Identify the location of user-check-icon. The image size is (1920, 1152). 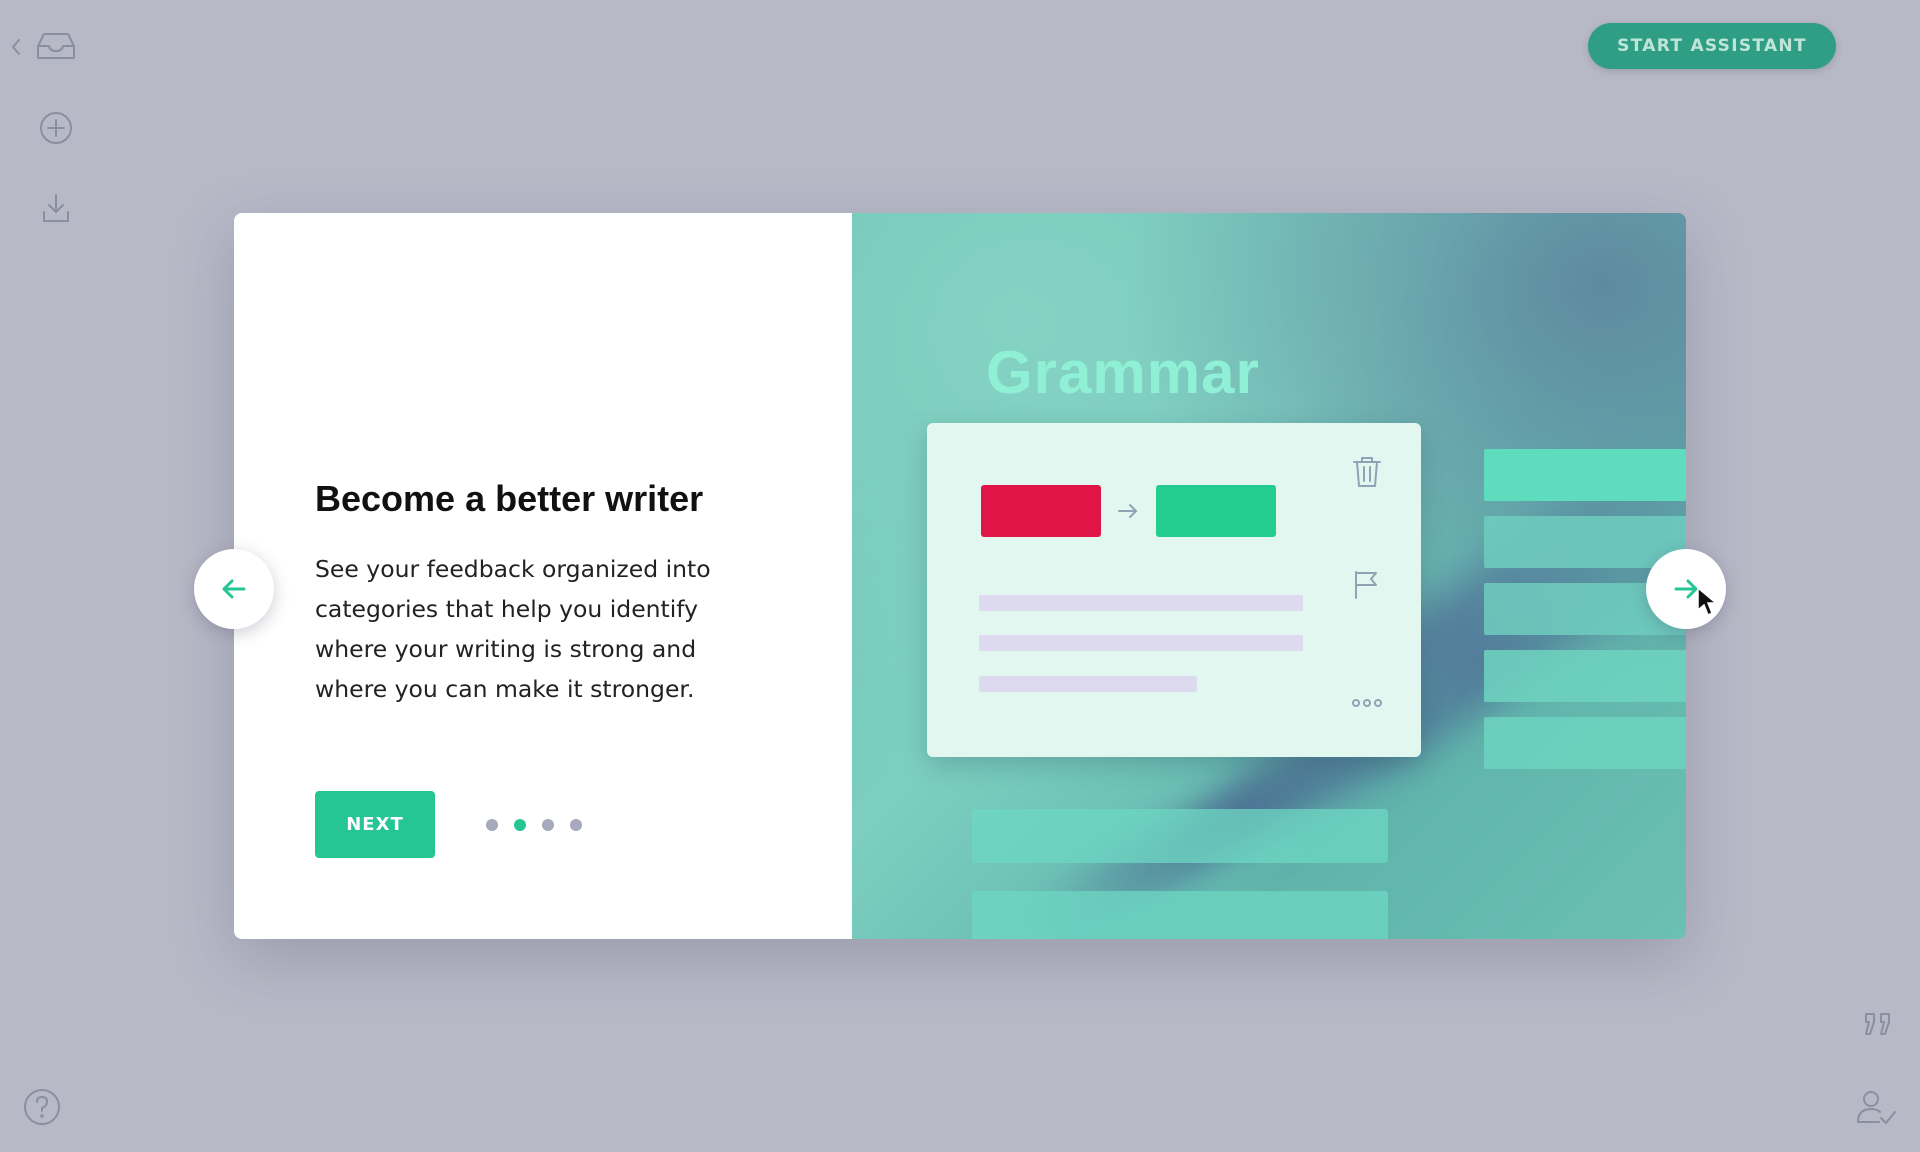
(1876, 1107).